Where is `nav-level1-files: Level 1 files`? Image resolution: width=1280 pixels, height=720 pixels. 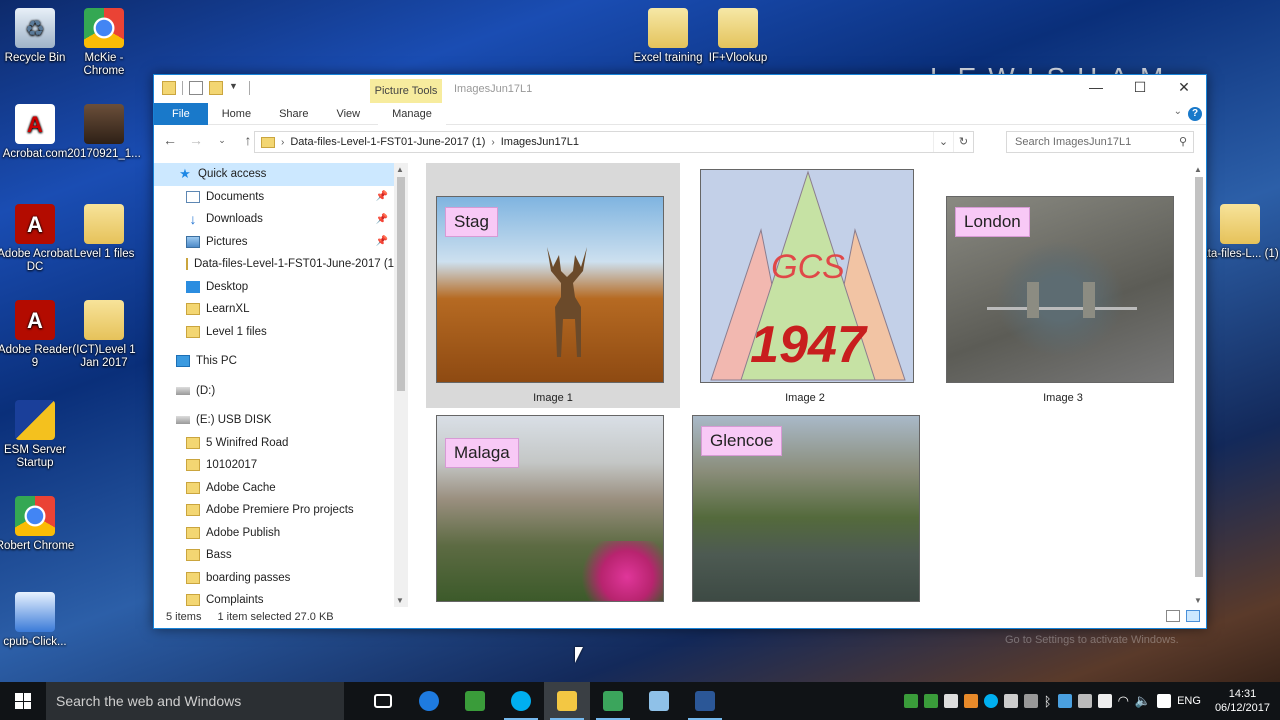 nav-level1-files: Level 1 files is located at coordinates (274, 332).